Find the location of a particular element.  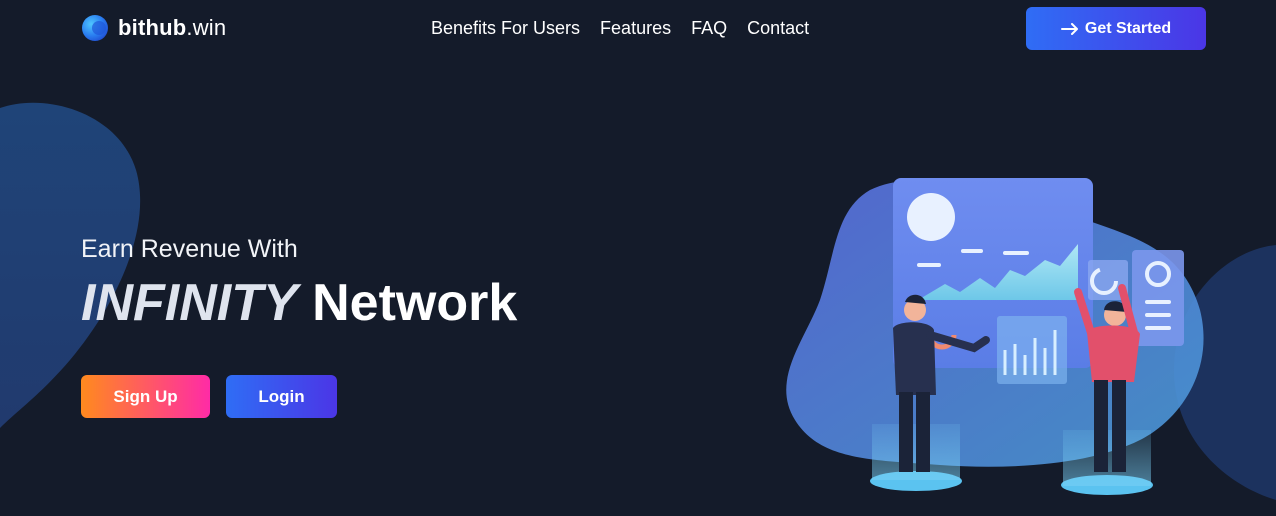

nav-features: Features is located at coordinates (635, 28).